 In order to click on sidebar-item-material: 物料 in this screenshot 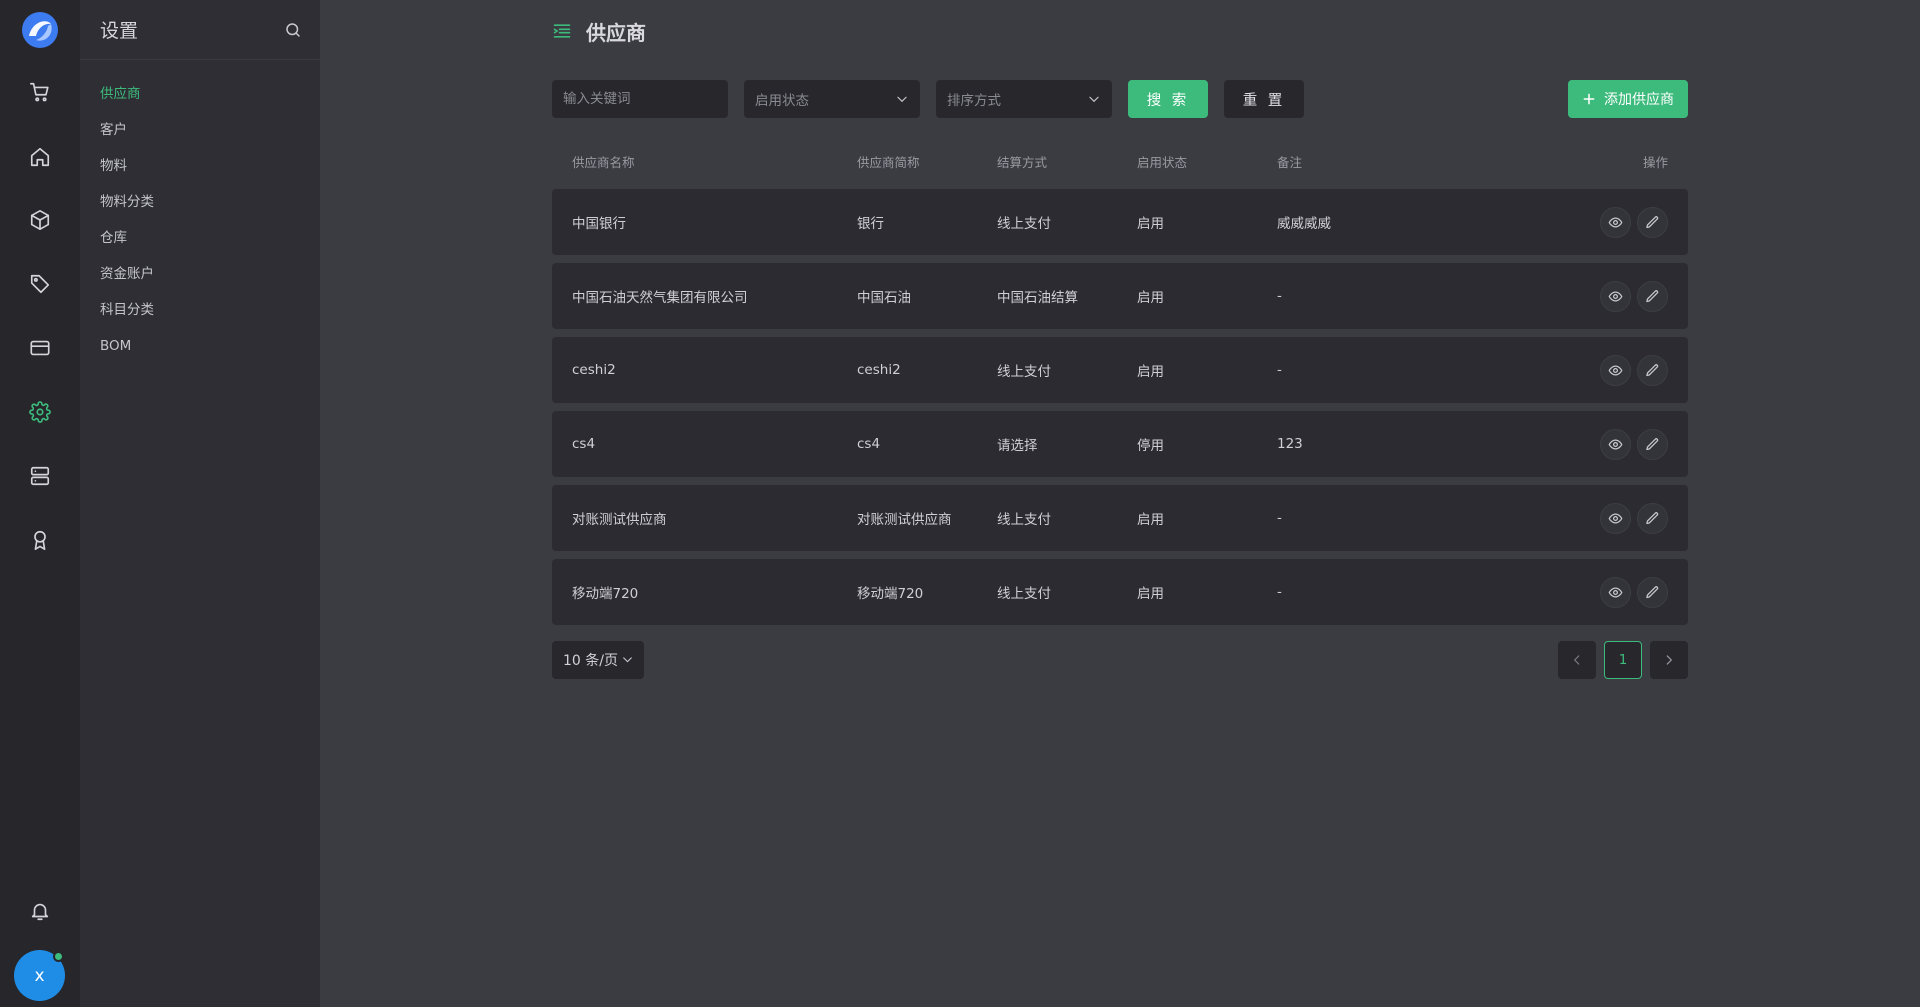, I will do `click(200, 166)`.